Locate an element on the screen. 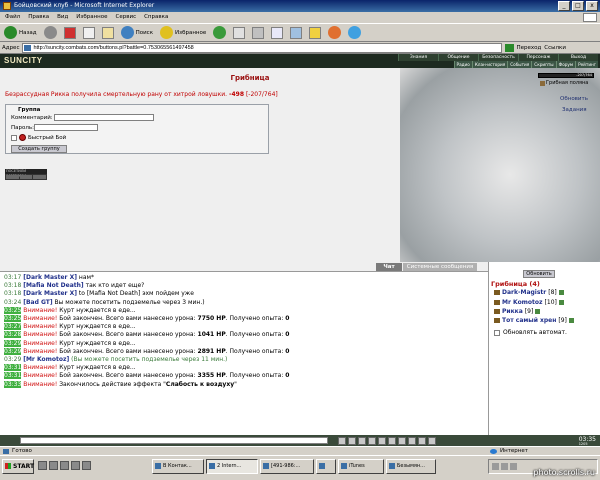 This screenshot has height=480, width=600. menu-tools: Сервис is located at coordinates (126, 17).